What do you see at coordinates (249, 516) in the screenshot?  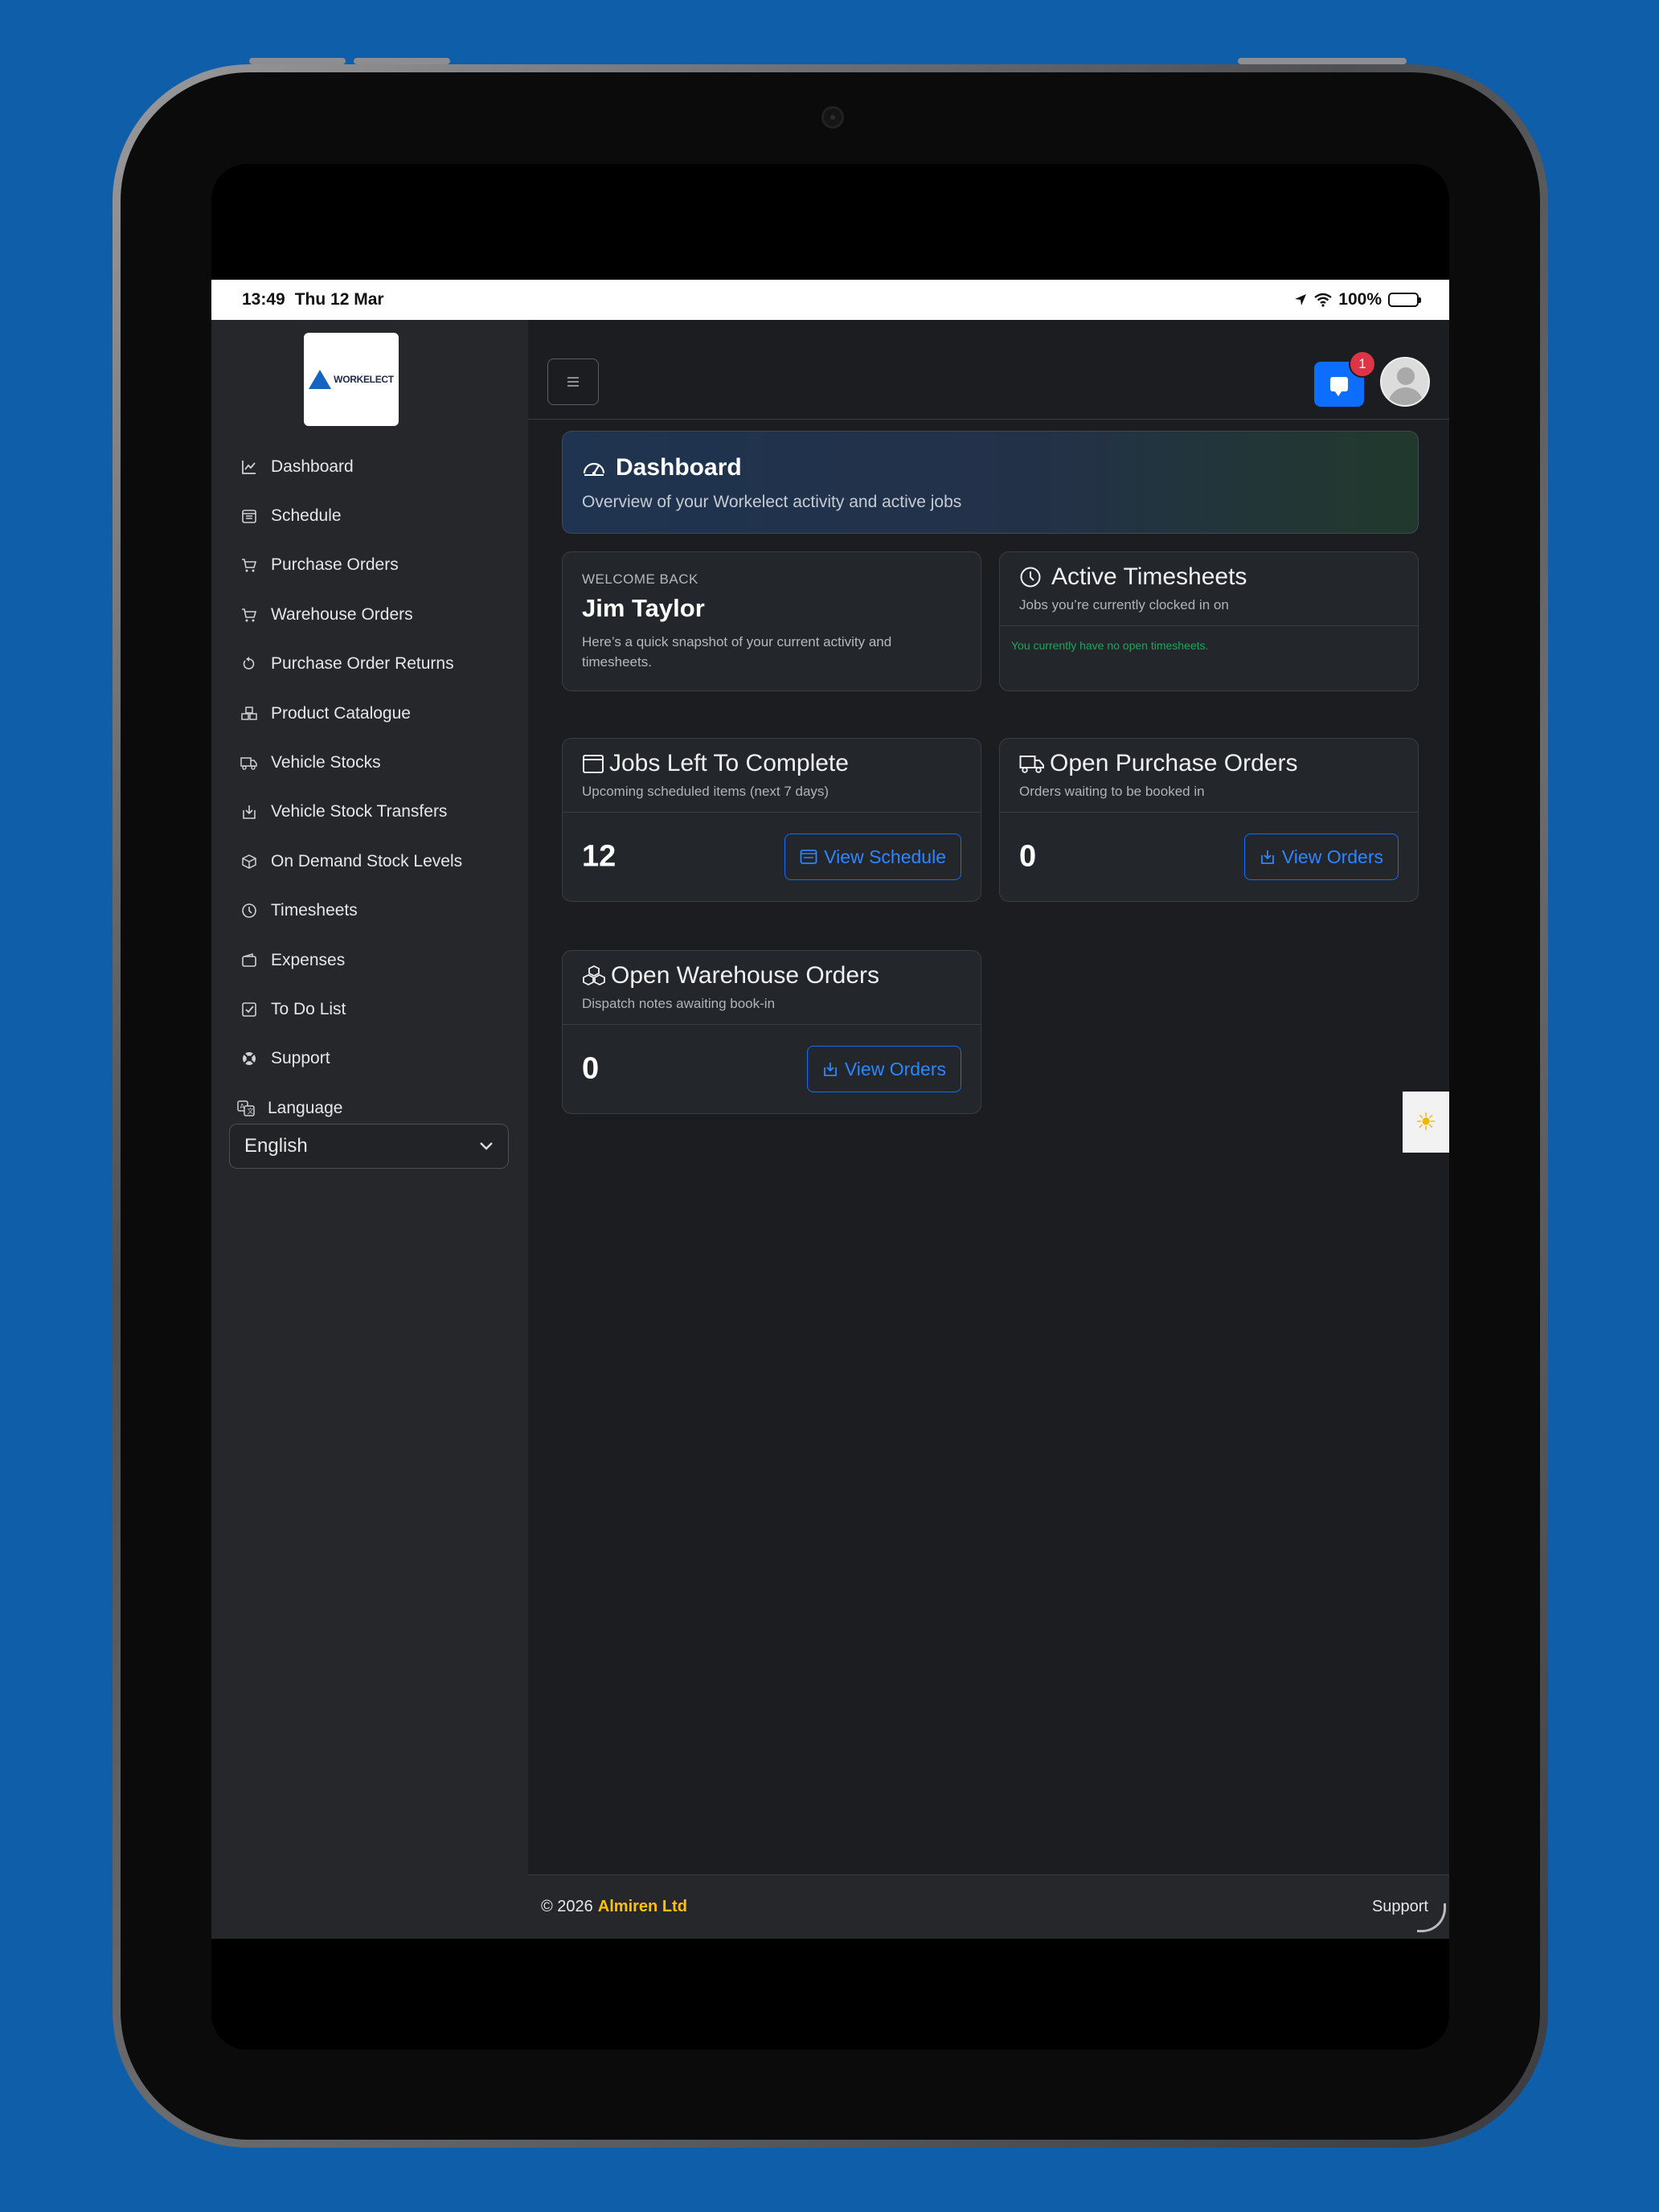 I see `calendar-grid-icon` at bounding box center [249, 516].